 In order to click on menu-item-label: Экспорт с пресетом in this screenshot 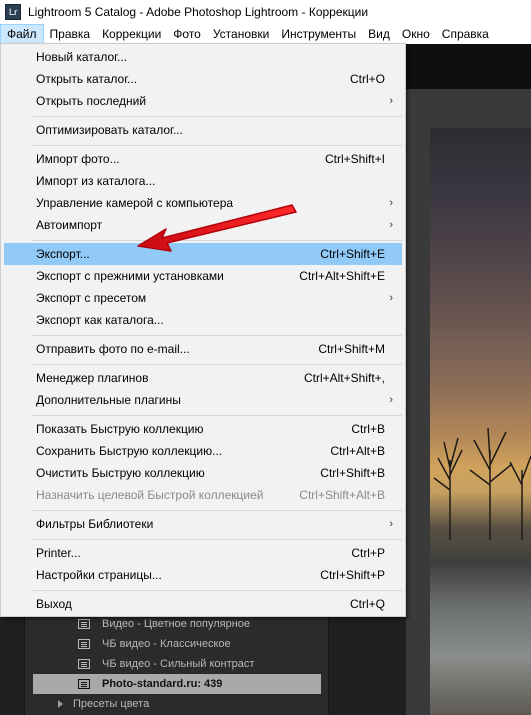, I will do `click(91, 298)`.